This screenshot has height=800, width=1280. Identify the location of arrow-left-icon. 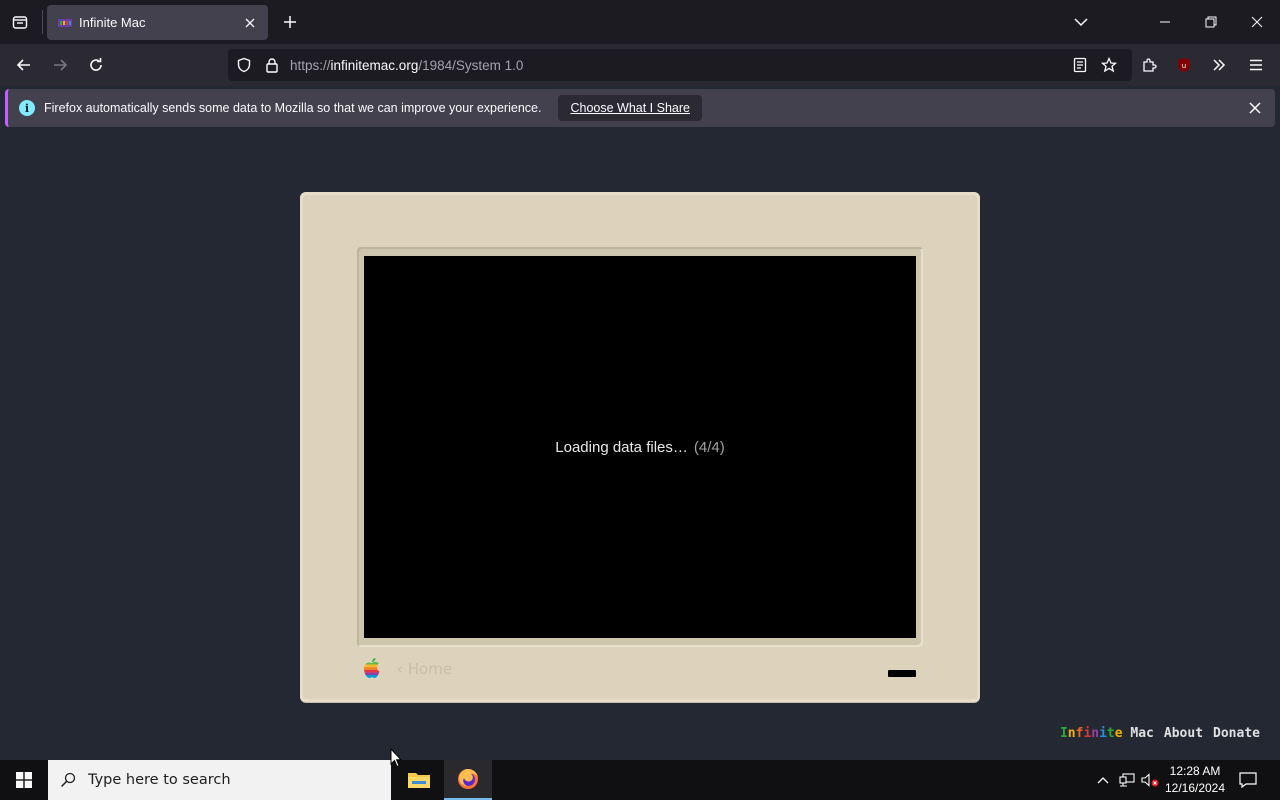
(23, 65).